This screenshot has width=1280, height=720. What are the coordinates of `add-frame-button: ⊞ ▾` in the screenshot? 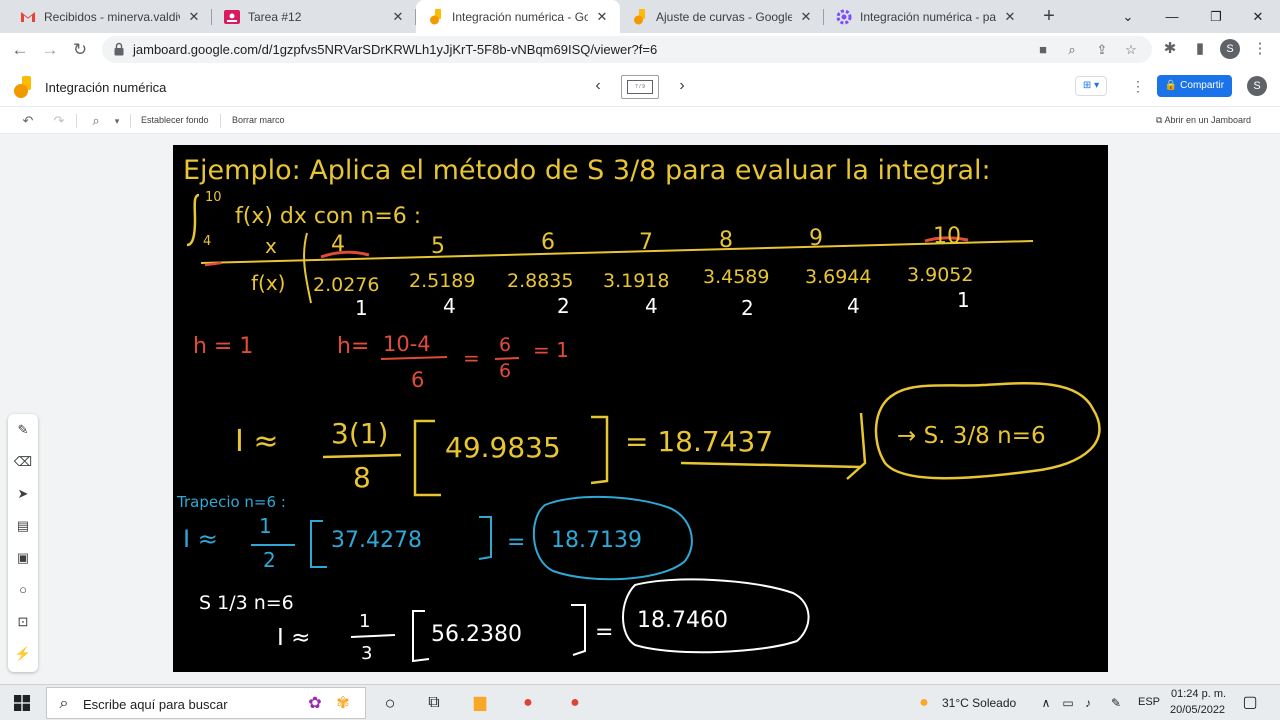 It's located at (1091, 86).